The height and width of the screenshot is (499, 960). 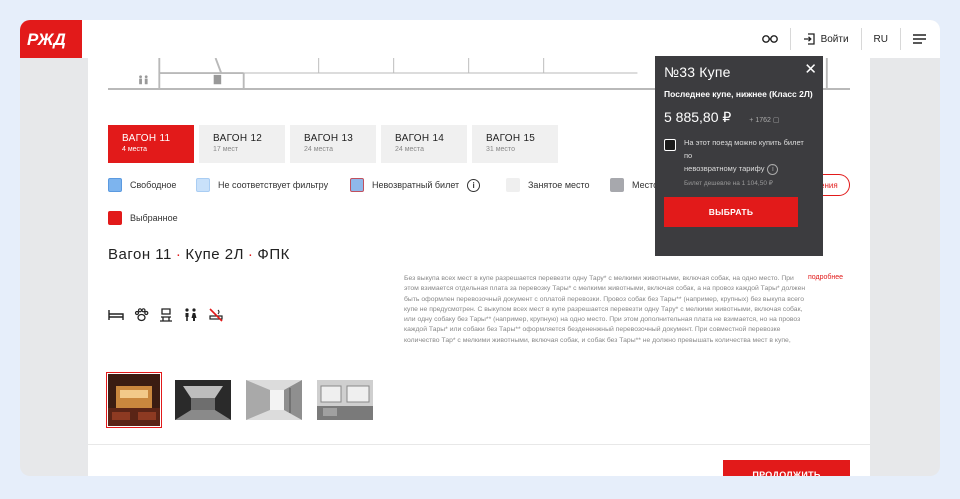 I want to click on popup-subtitle: Последнее купе, нижнее (Класс 2Л), so click(x=738, y=94).